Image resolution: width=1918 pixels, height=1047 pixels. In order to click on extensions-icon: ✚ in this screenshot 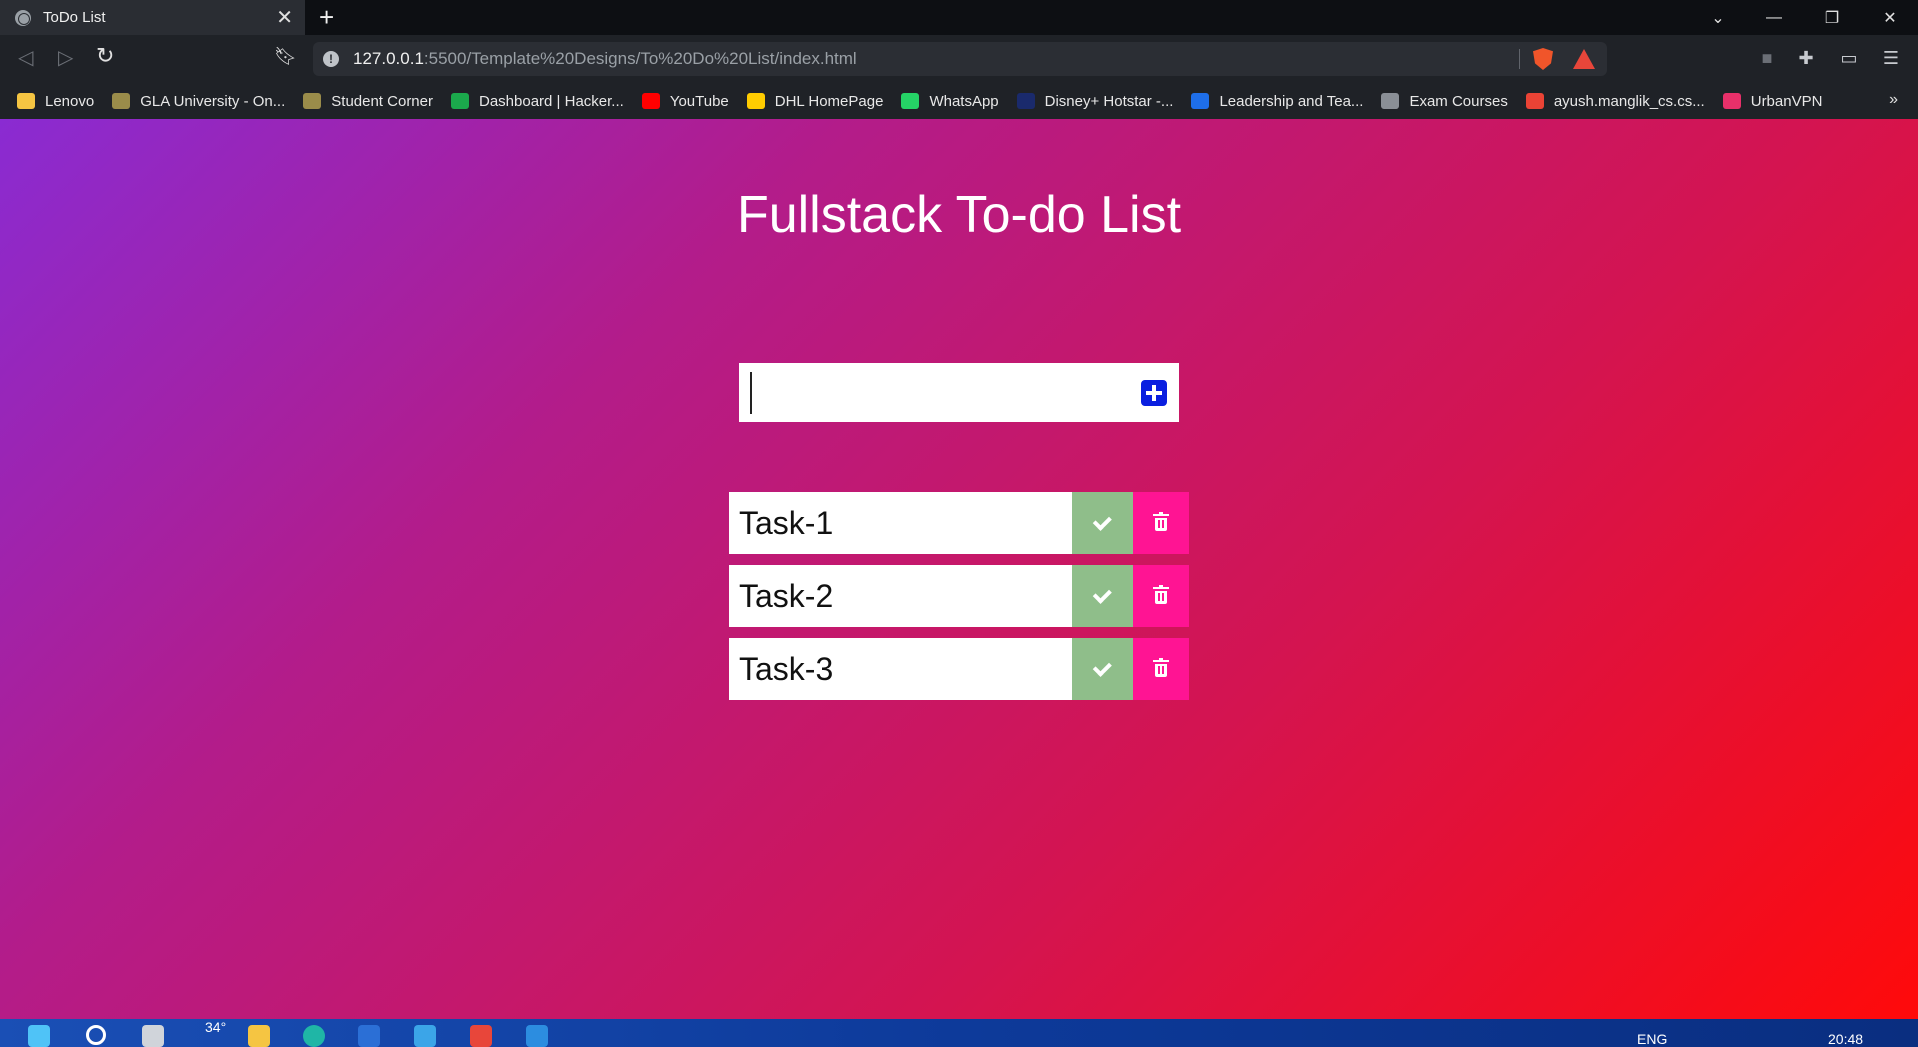, I will do `click(1806, 58)`.